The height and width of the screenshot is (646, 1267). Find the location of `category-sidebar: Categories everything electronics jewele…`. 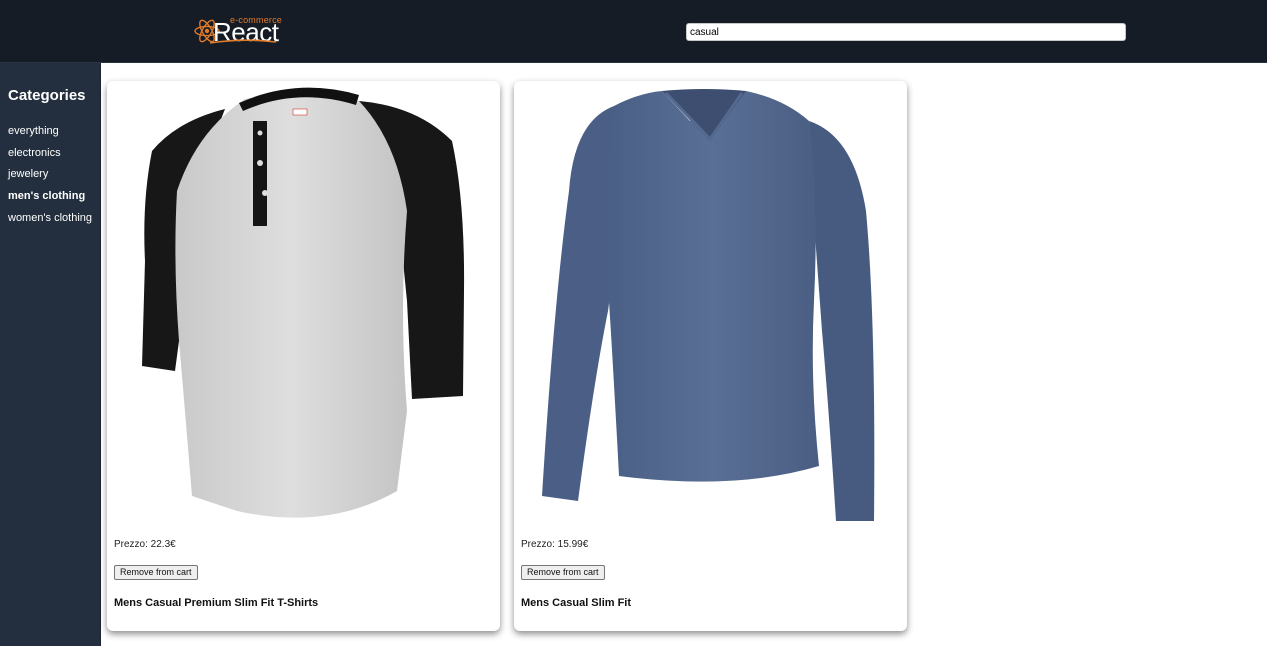

category-sidebar: Categories everything electronics jewele… is located at coordinates (50, 354).